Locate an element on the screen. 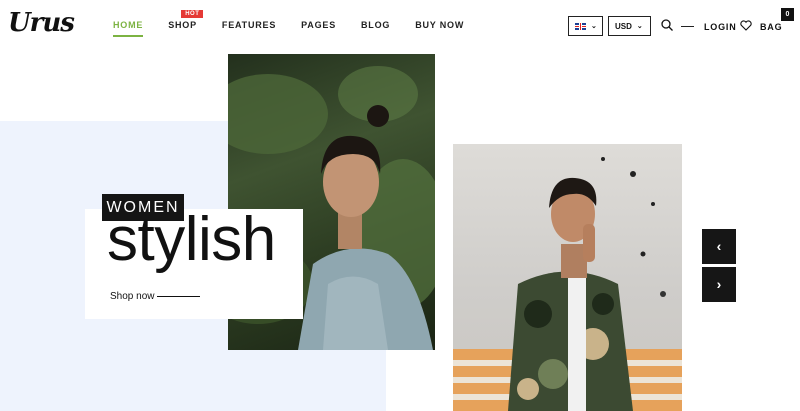  nav-item-home: HOME is located at coordinates (128, 28).